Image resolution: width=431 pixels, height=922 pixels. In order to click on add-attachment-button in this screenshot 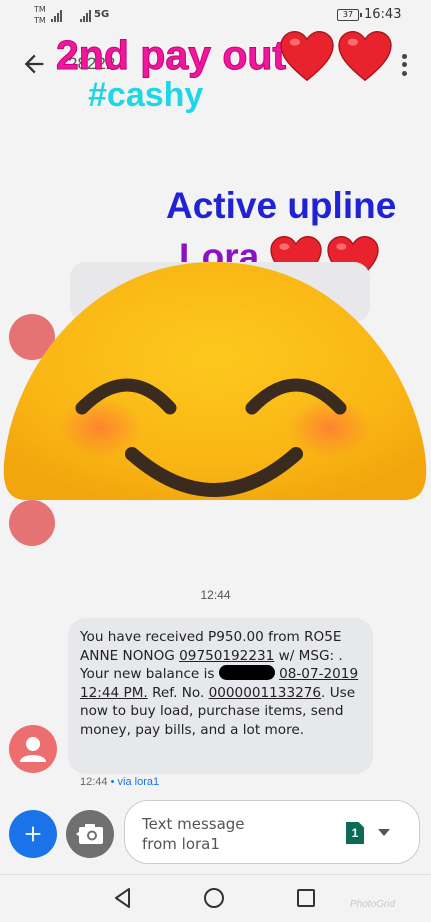, I will do `click(33, 834)`.